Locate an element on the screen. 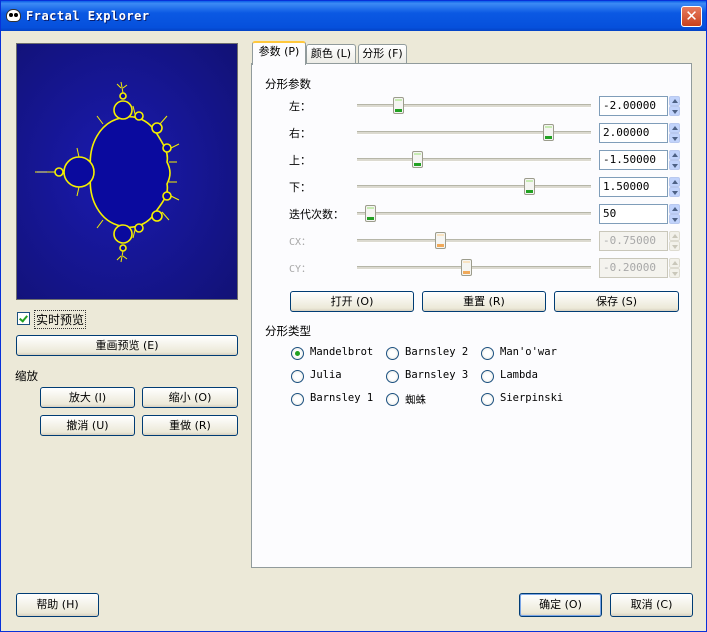  help-button: 帮助 (H) is located at coordinates (57, 605).